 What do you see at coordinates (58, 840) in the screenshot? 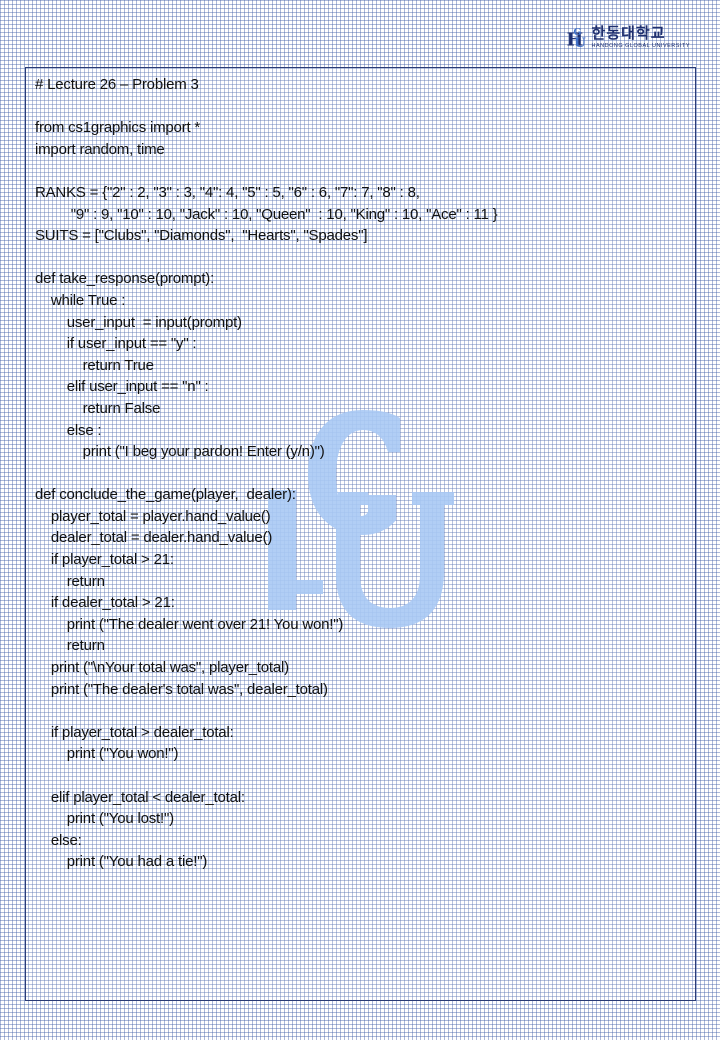
I see `code-line: else:` at bounding box center [58, 840].